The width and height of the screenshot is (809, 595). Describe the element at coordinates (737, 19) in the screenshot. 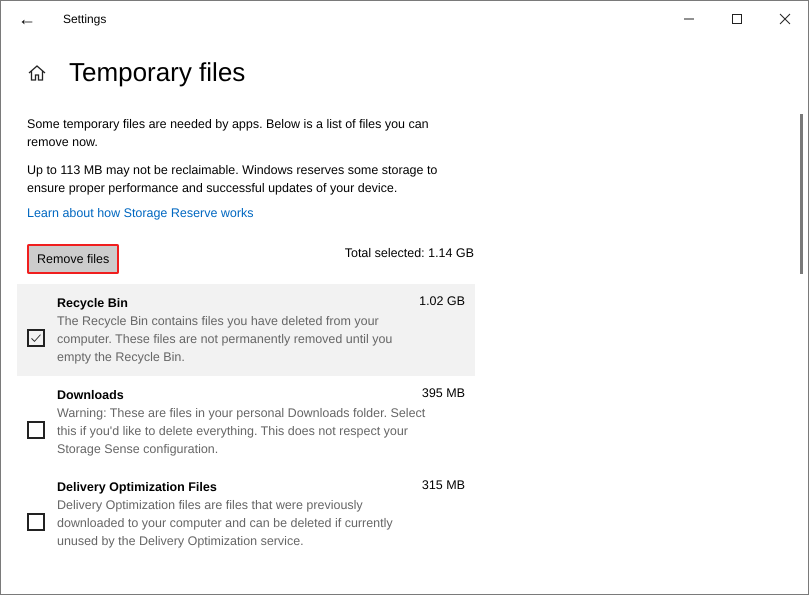

I see `maximize-icon` at that location.